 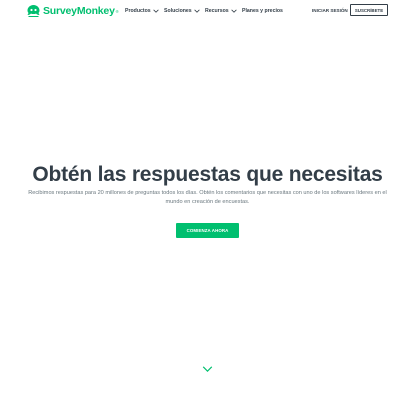 What do you see at coordinates (330, 10) in the screenshot?
I see `login-link: INICIAR SESIÓN` at bounding box center [330, 10].